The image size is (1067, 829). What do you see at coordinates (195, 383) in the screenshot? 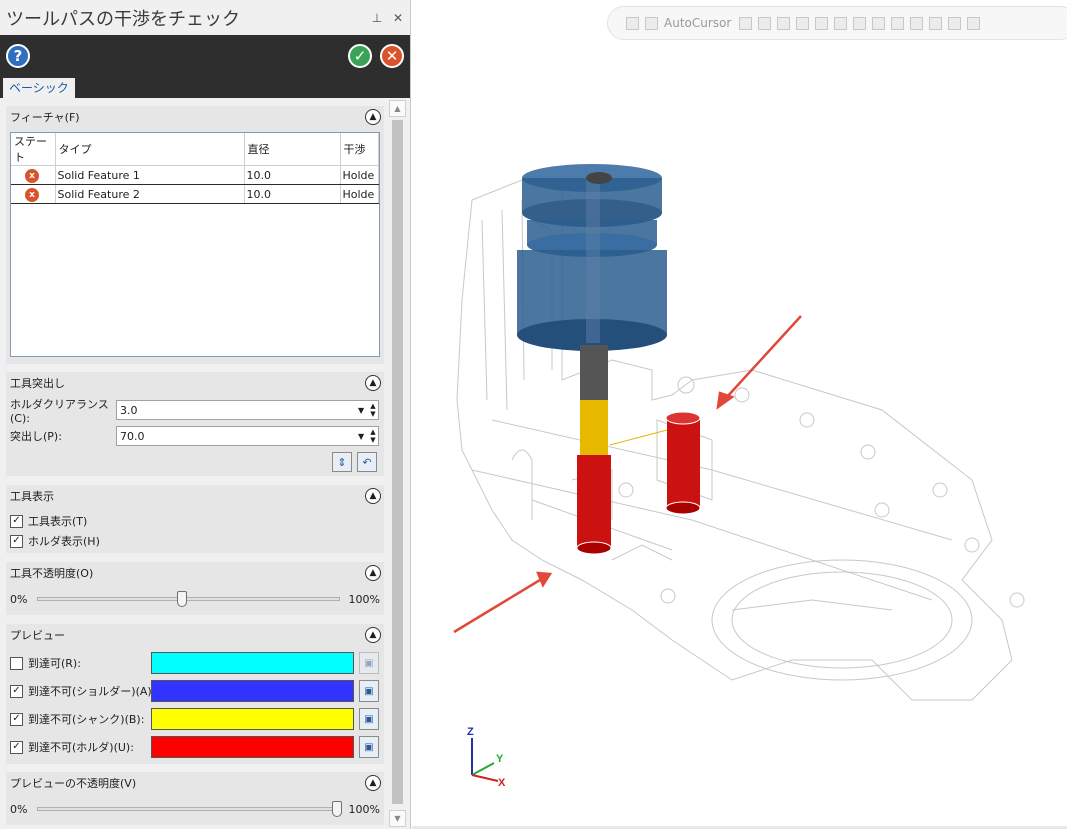
I see `tool-stickout-header: 工具突出し ▲` at bounding box center [195, 383].